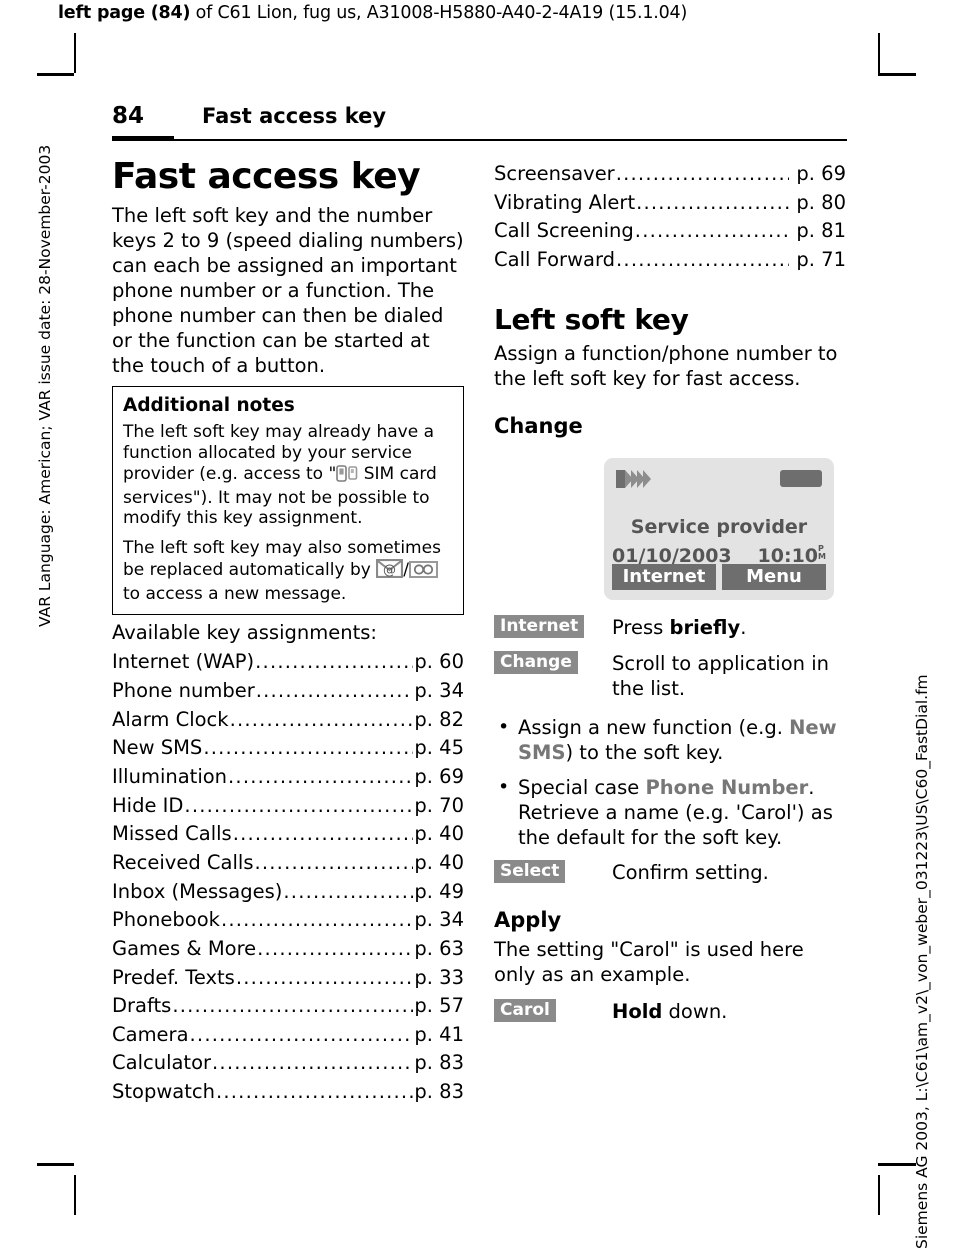 The height and width of the screenshot is (1249, 954). I want to click on crop-mark-top-right-vertical, so click(879, 53).